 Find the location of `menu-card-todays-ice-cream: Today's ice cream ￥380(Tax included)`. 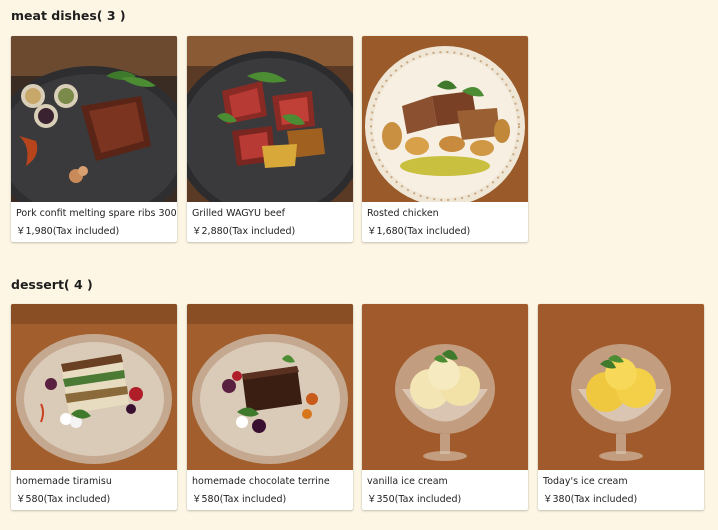

menu-card-todays-ice-cream: Today's ice cream ￥380(Tax included) is located at coordinates (621, 407).